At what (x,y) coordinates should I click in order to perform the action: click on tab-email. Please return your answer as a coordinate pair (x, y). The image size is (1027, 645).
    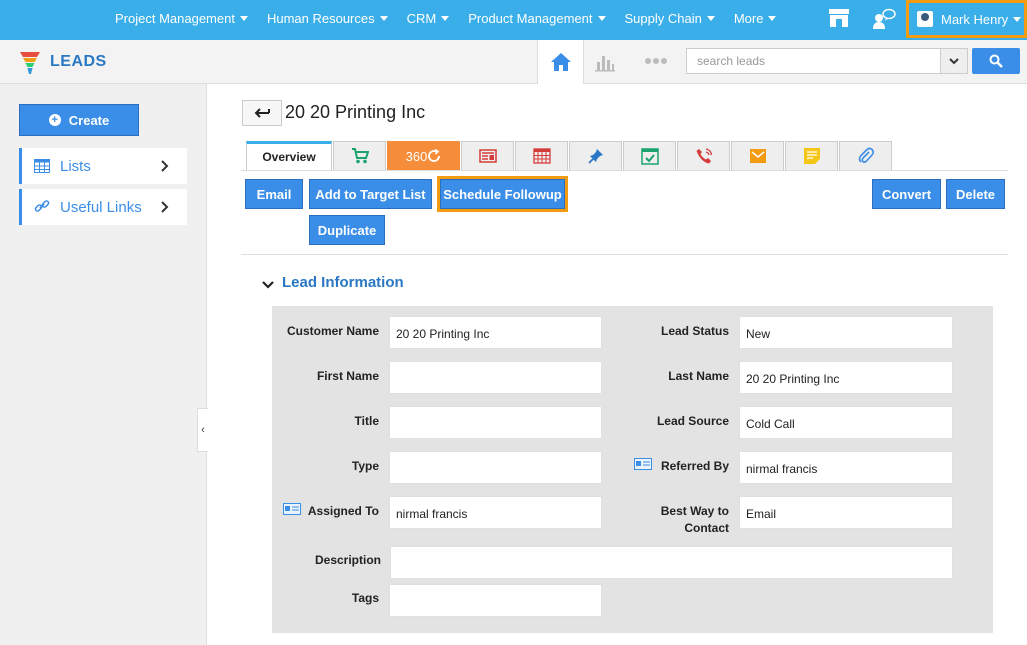
    Looking at the image, I should click on (757, 155).